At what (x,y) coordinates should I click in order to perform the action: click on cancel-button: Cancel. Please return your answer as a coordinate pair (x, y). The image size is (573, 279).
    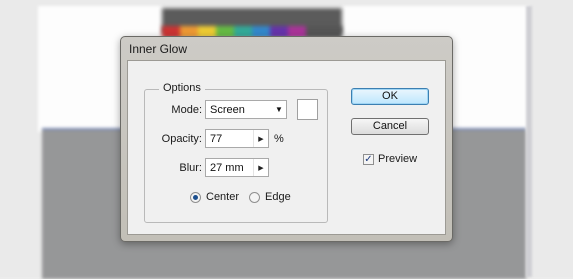
    Looking at the image, I should click on (390, 126).